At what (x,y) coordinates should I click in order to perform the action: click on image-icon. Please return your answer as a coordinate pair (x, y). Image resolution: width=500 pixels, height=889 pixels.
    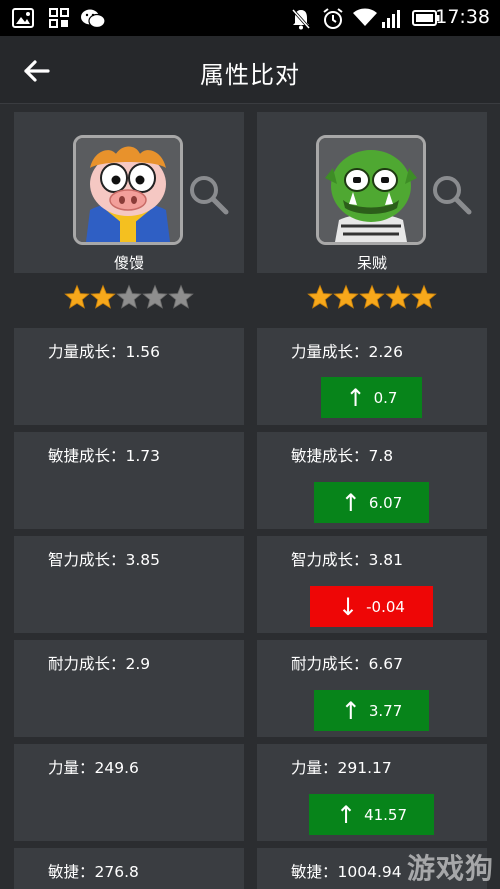
    Looking at the image, I should click on (23, 18).